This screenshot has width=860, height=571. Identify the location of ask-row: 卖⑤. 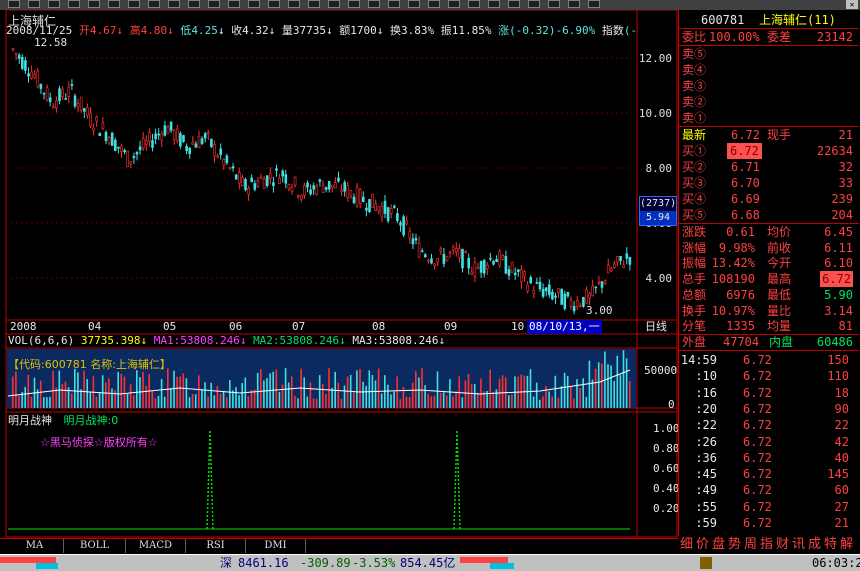
(769, 54).